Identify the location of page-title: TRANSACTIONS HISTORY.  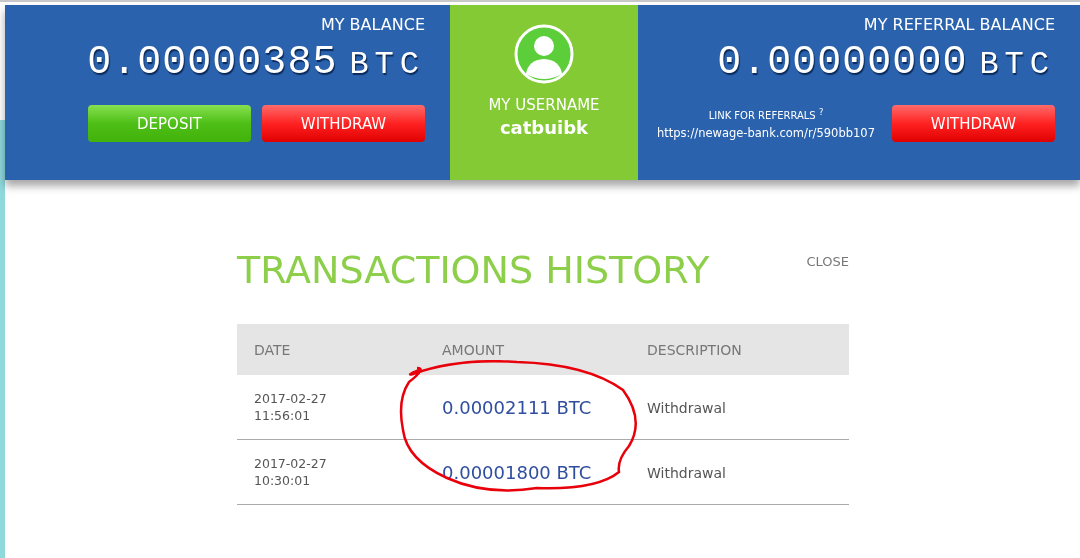
(473, 270).